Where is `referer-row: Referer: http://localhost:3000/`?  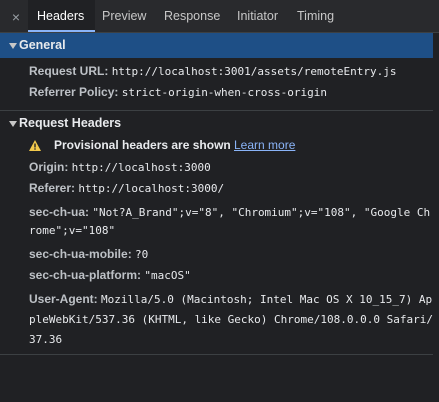 referer-row: Referer: http://localhost:3000/ is located at coordinates (126, 188).